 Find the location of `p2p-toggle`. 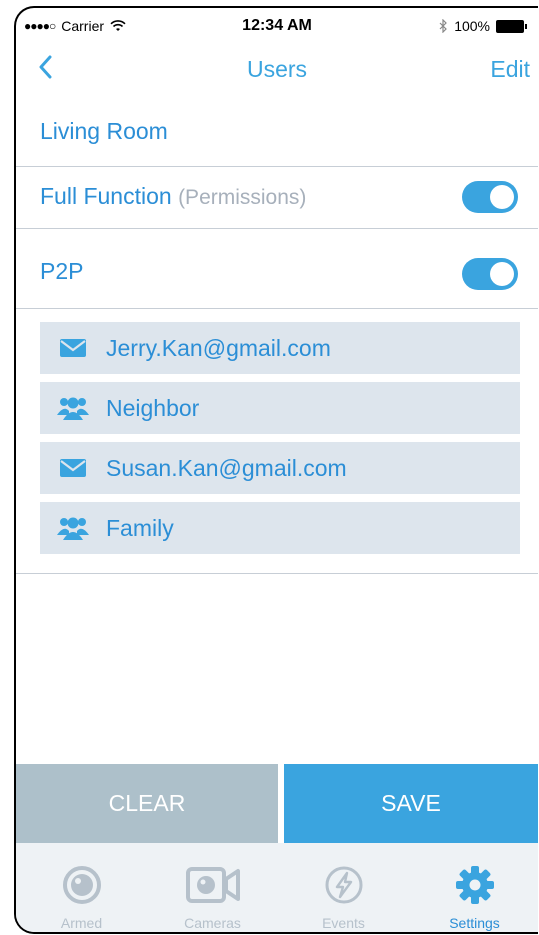

p2p-toggle is located at coordinates (490, 274).